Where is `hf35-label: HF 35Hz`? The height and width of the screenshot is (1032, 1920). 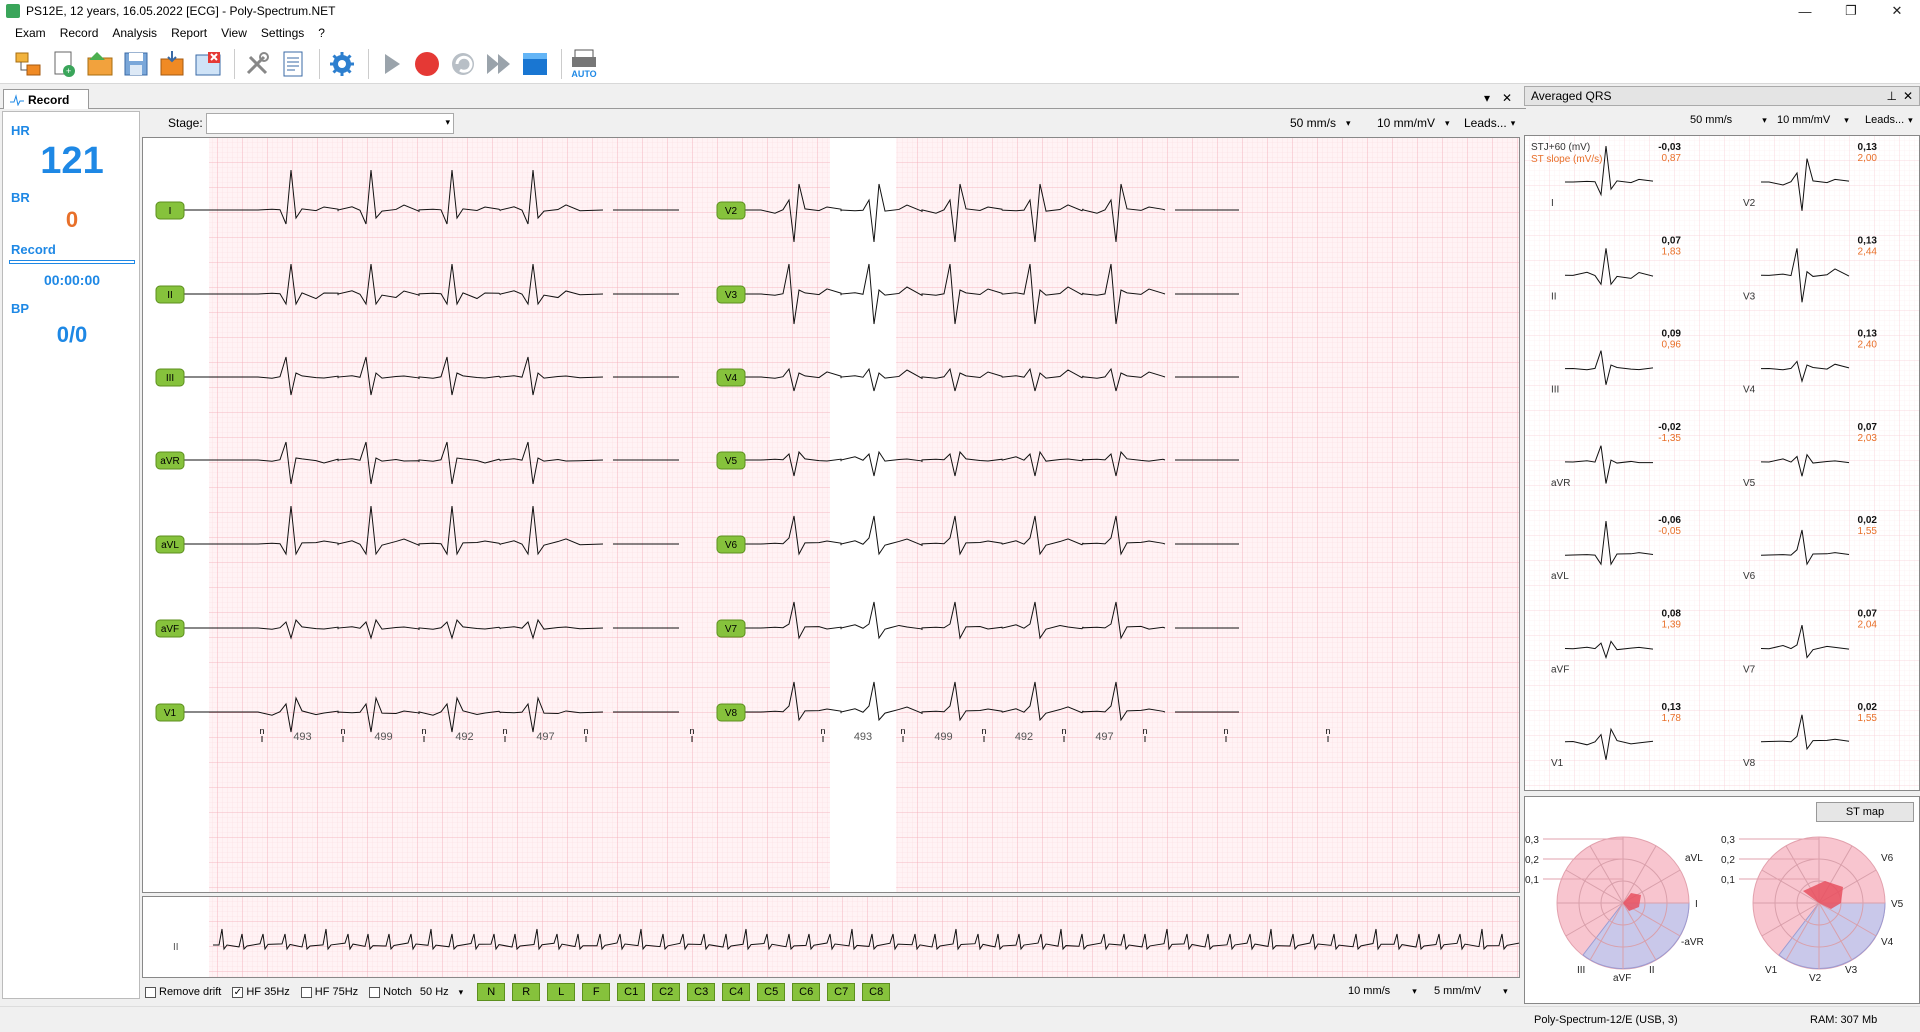
hf35-label: HF 35Hz is located at coordinates (268, 992).